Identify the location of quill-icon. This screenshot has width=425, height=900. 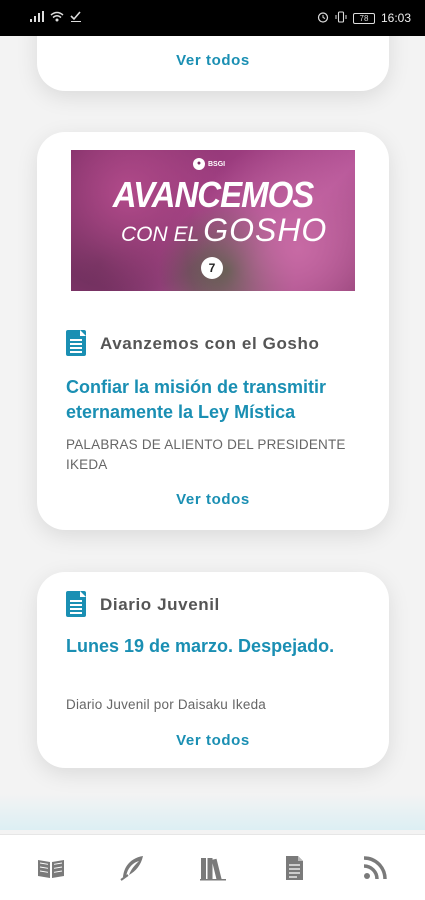
(131, 868).